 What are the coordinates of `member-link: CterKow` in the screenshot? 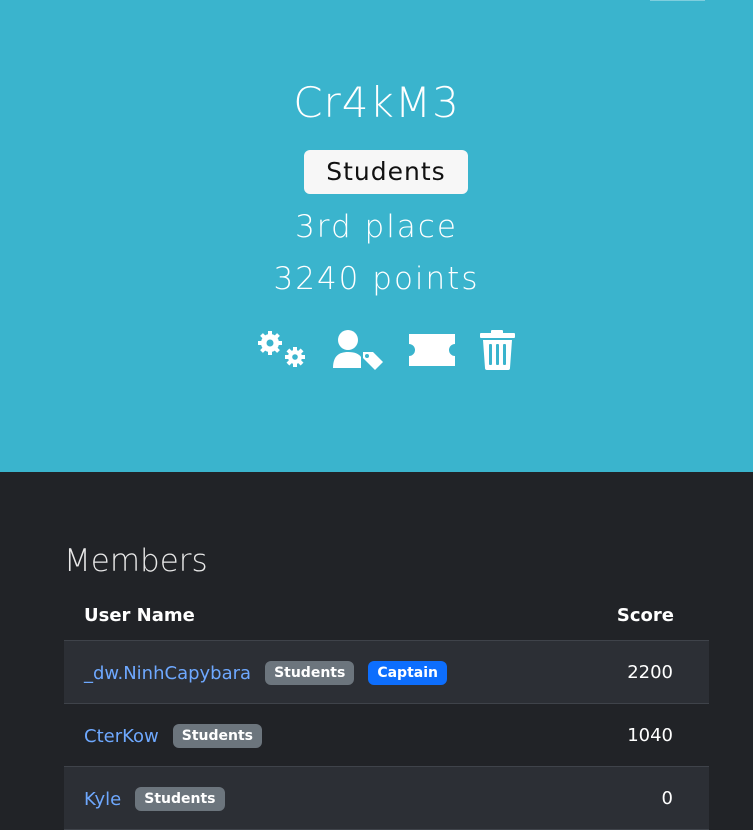 It's located at (121, 736).